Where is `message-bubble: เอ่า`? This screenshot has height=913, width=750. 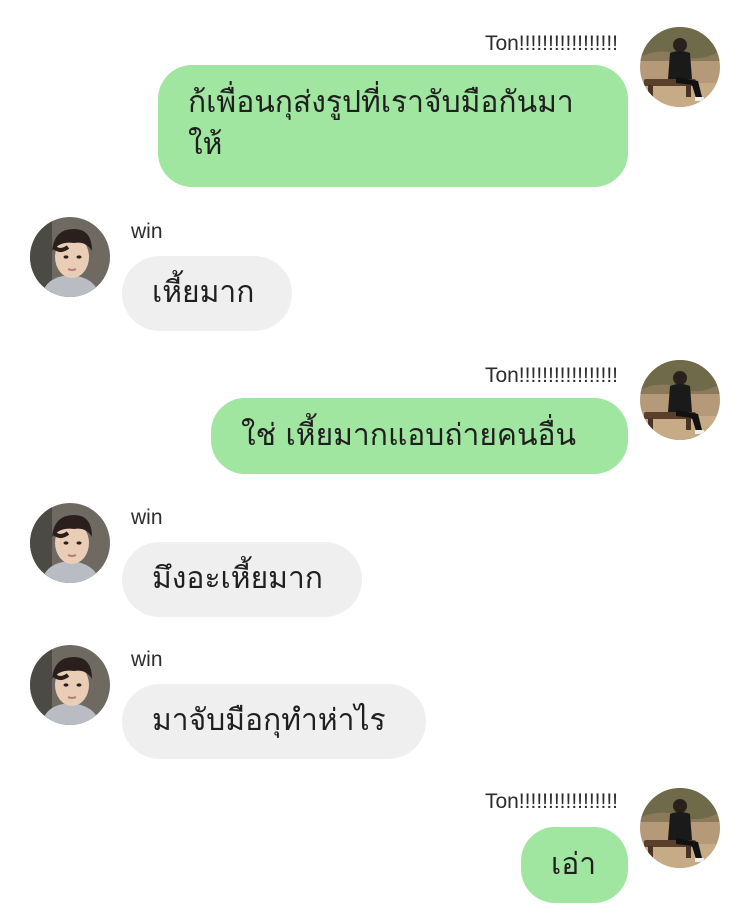 message-bubble: เอ่า is located at coordinates (574, 865).